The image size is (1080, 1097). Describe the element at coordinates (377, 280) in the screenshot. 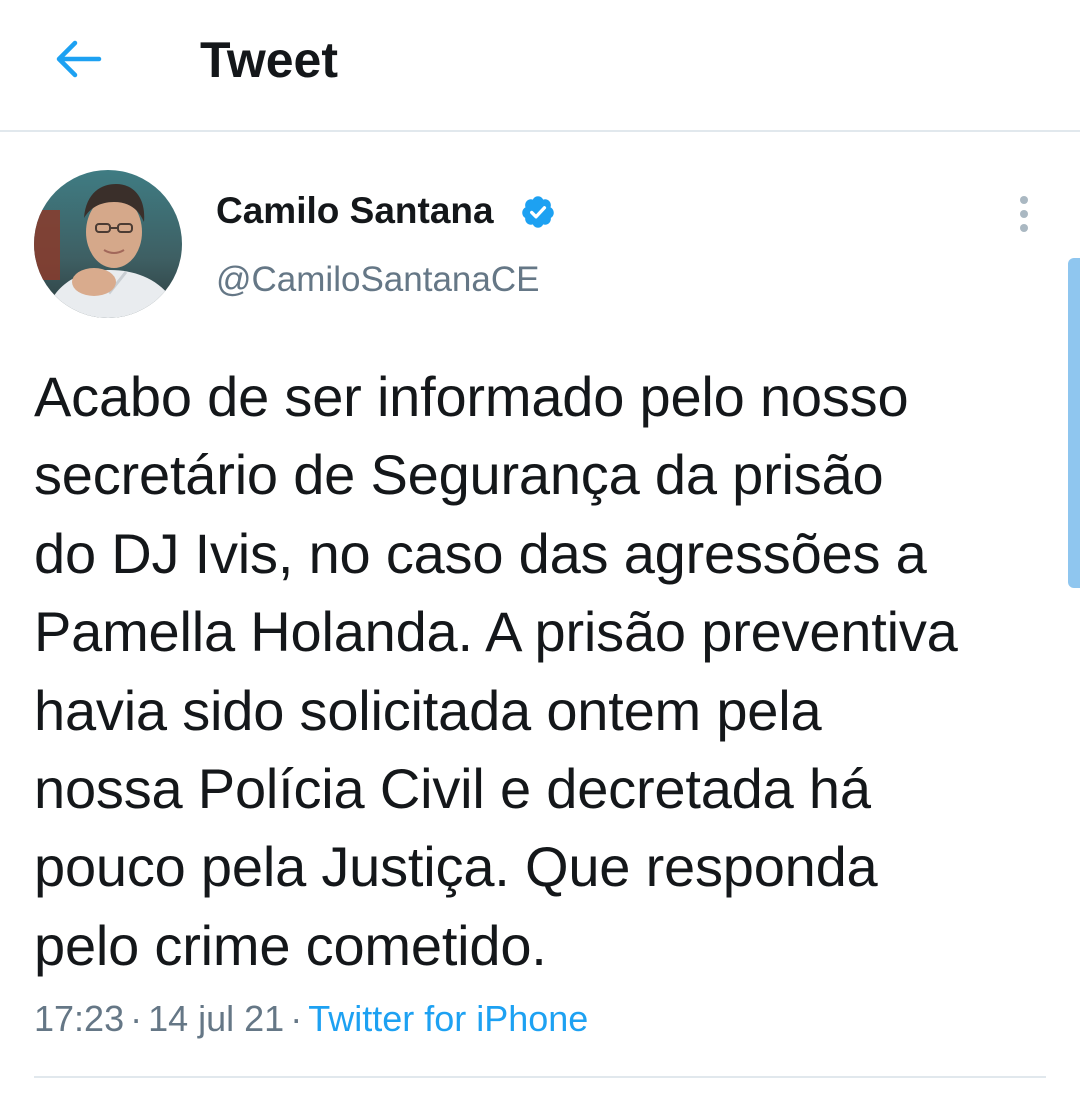

I see `author-handle: @CamiloSantanaCE` at that location.